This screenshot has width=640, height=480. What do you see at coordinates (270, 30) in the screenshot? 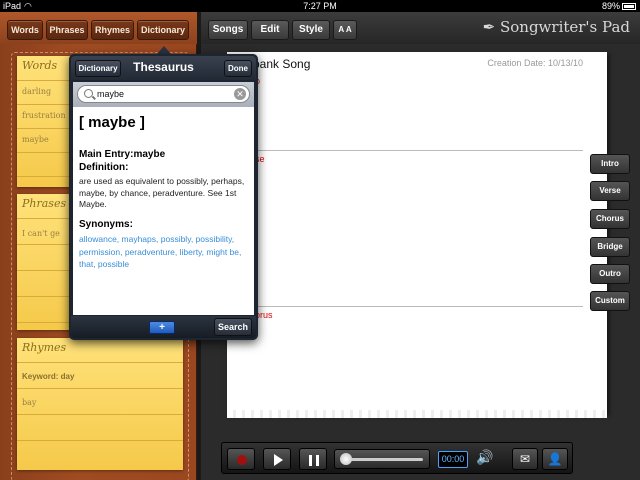
I see `edit-button: Edit` at bounding box center [270, 30].